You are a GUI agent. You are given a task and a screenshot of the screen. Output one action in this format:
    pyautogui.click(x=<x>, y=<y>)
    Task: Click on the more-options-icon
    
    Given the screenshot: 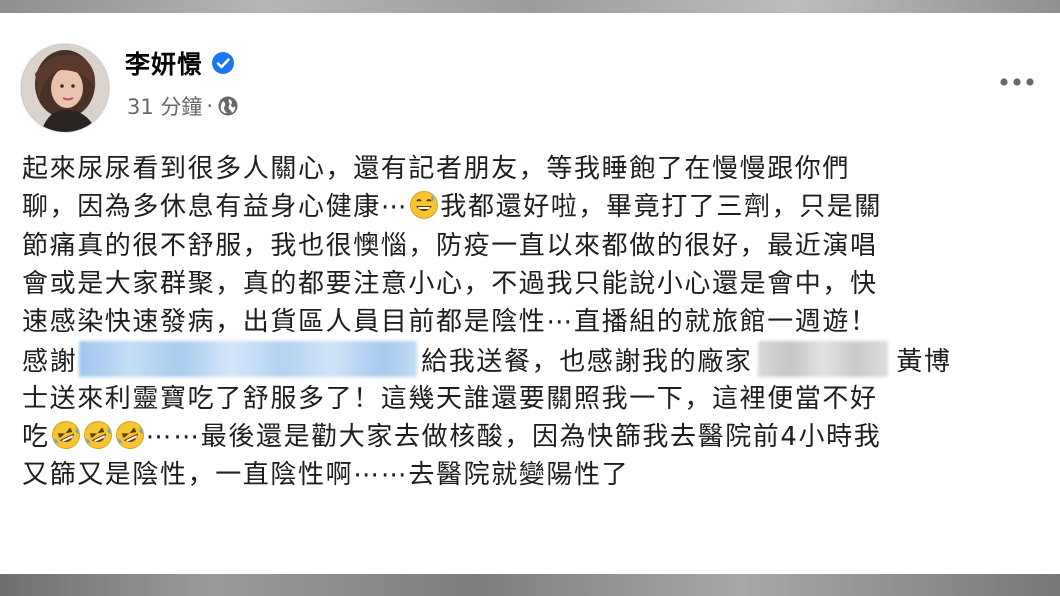 What is the action you would take?
    pyautogui.click(x=1017, y=82)
    